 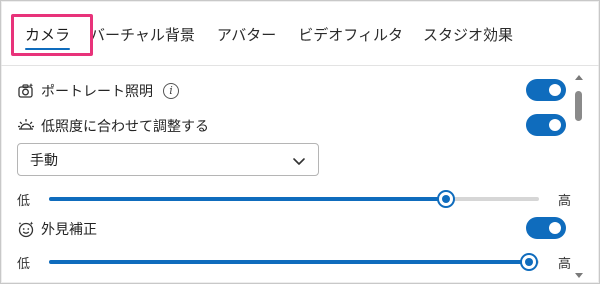 What do you see at coordinates (28, 229) in the screenshot?
I see `face-smile-icon` at bounding box center [28, 229].